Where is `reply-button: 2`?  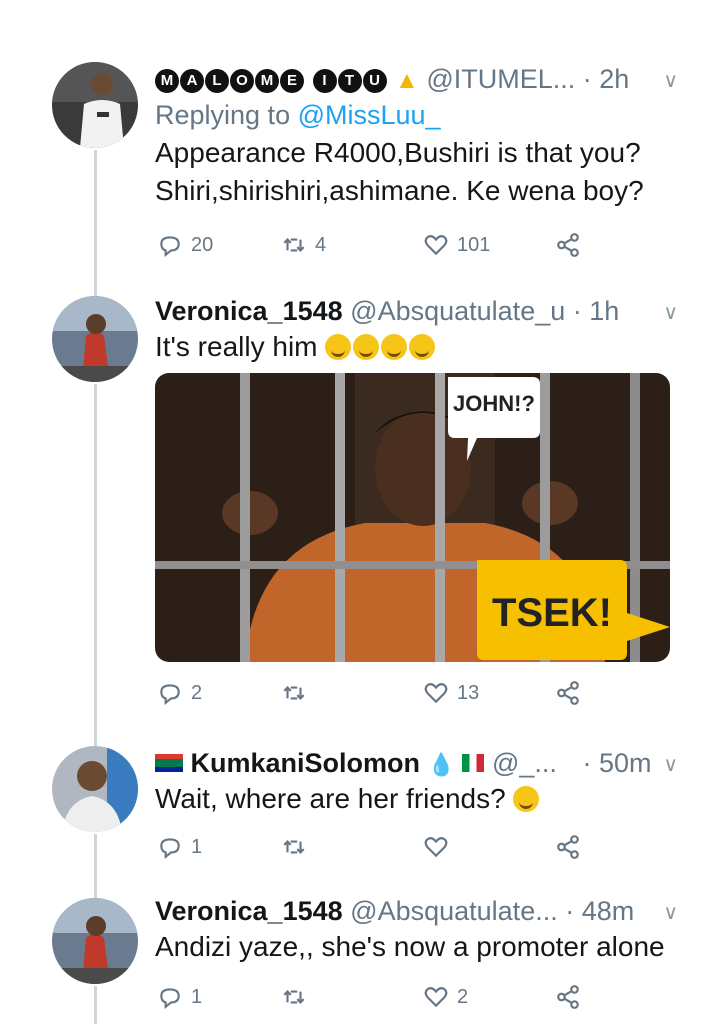 reply-button: 2 is located at coordinates (179, 693).